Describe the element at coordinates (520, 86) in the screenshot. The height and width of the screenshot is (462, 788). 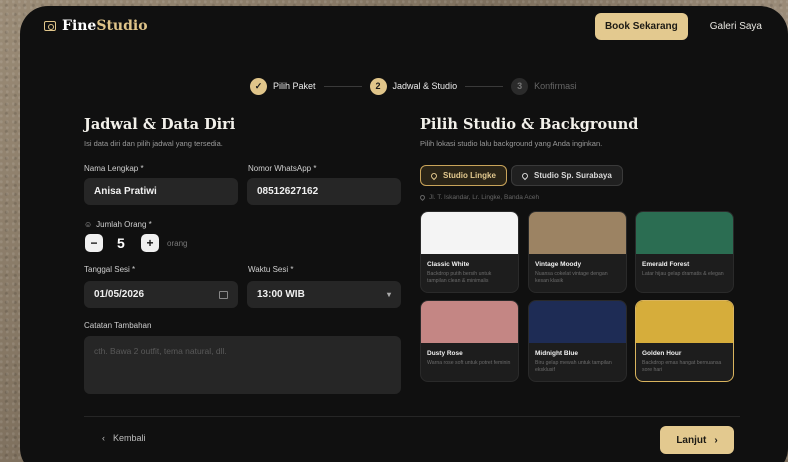
I see `step-number: 3` at that location.